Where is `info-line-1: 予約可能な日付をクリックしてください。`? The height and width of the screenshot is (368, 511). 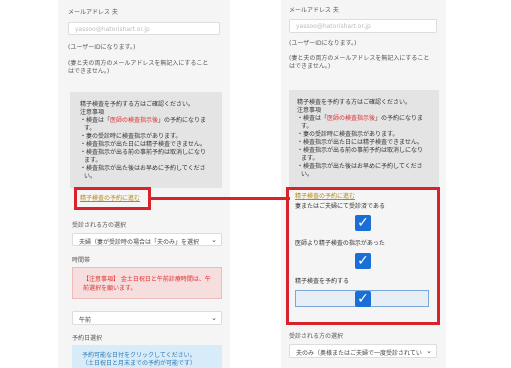
info-line-1: 予約可能な日付をクリックしてください。 is located at coordinates (139, 355).